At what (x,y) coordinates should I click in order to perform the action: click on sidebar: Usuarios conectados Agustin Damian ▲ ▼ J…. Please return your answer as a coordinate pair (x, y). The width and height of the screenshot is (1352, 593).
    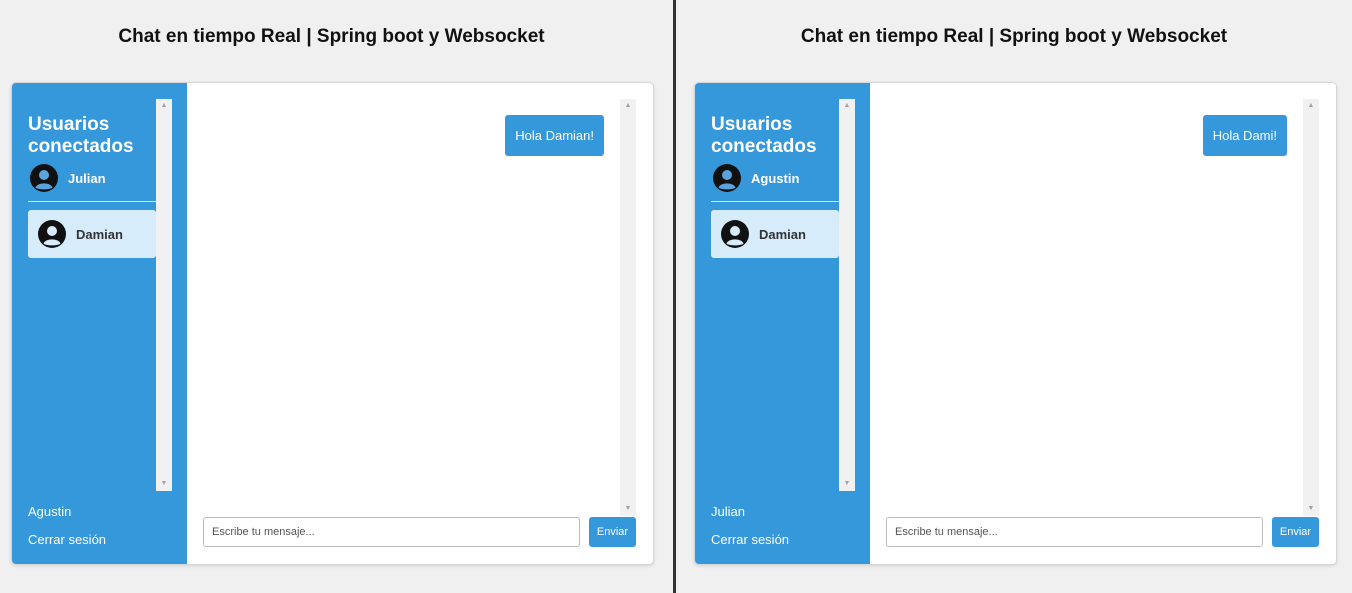
    Looking at the image, I should click on (782, 323).